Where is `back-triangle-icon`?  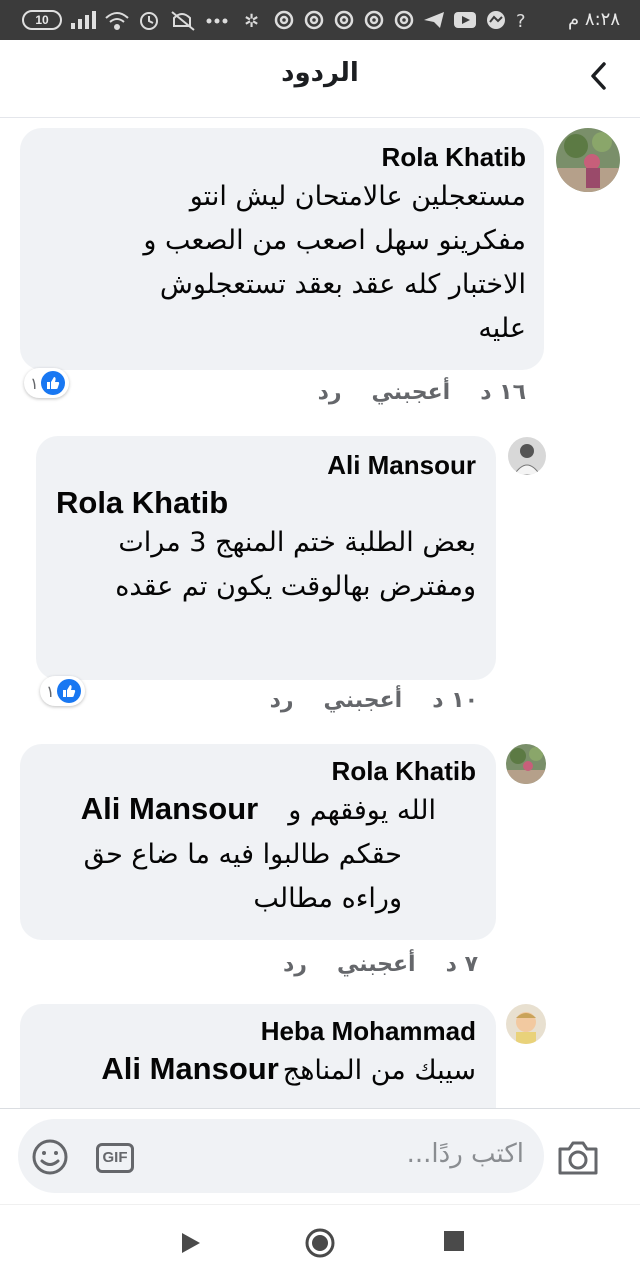
back-triangle-icon is located at coordinates (190, 1245).